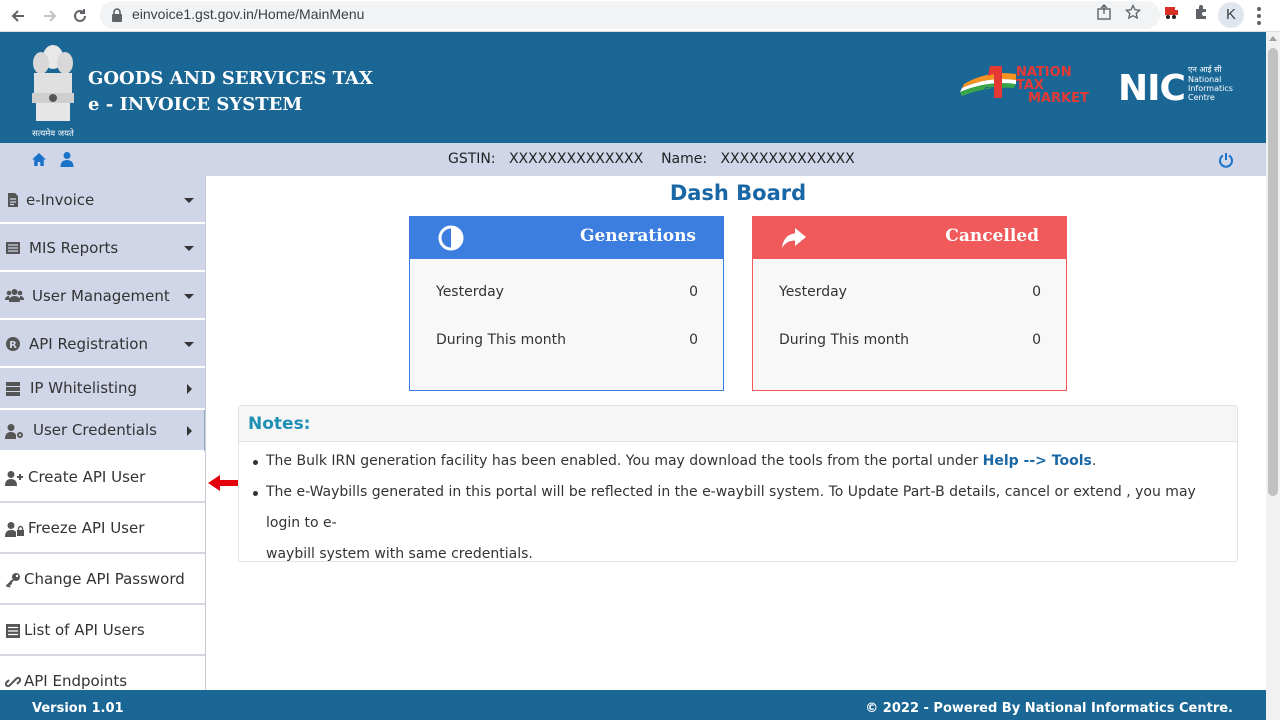 The image size is (1280, 720). Describe the element at coordinates (50, 16) in the screenshot. I see `forward-icon` at that location.